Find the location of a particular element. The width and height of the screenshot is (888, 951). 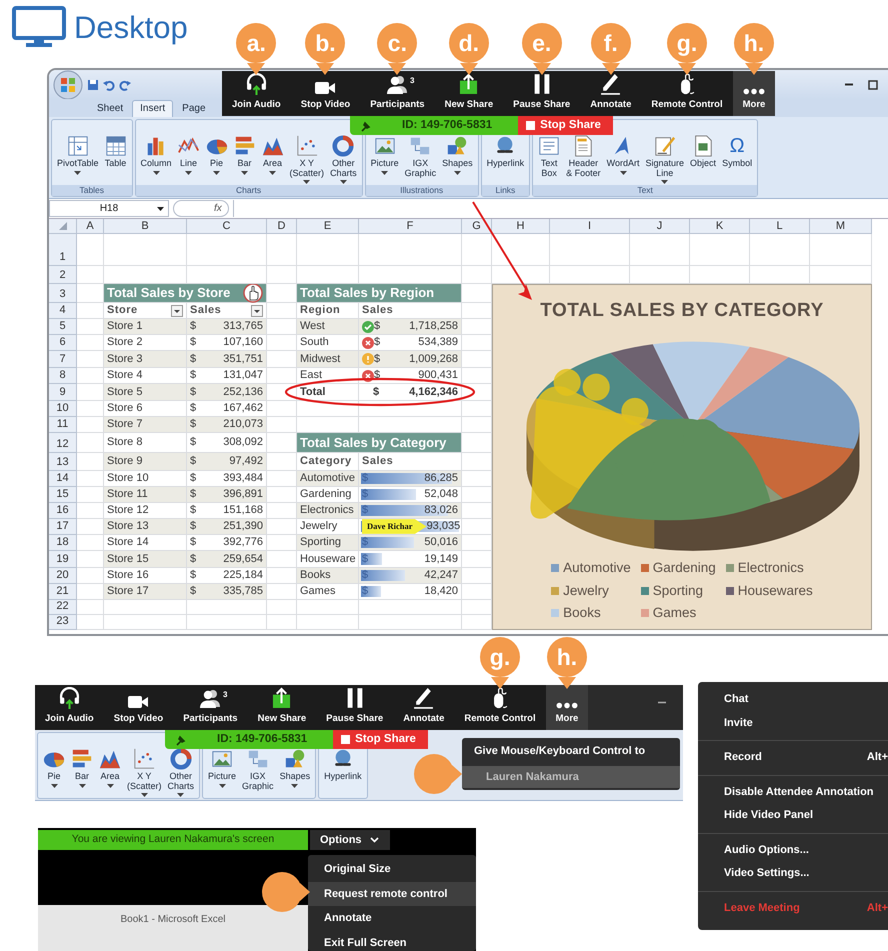

menu-item: Annotate is located at coordinates (392, 918).